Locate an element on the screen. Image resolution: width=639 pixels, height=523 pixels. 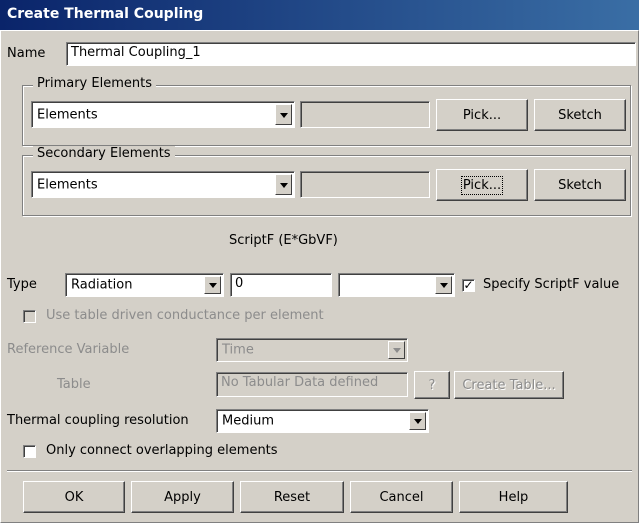
help-button: Help is located at coordinates (513, 497).